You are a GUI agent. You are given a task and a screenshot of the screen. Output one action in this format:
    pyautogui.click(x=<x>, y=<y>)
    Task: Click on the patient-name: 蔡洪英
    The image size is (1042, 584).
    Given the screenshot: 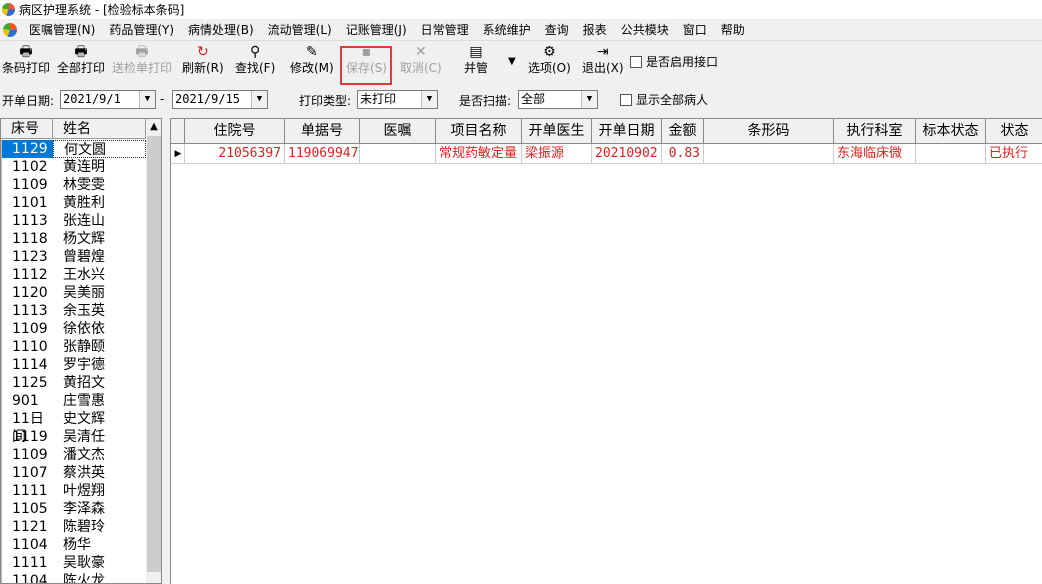 What is the action you would take?
    pyautogui.click(x=84, y=473)
    